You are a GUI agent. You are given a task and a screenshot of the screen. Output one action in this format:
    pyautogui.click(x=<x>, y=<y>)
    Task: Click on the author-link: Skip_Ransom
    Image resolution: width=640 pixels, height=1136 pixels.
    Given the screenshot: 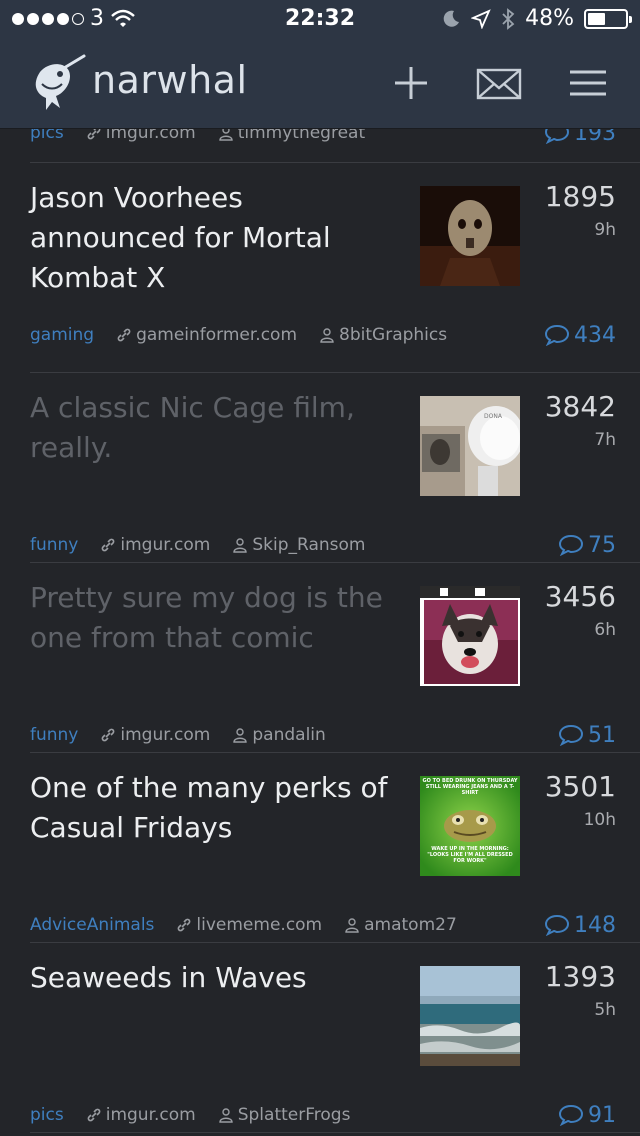 What is the action you would take?
    pyautogui.click(x=298, y=545)
    